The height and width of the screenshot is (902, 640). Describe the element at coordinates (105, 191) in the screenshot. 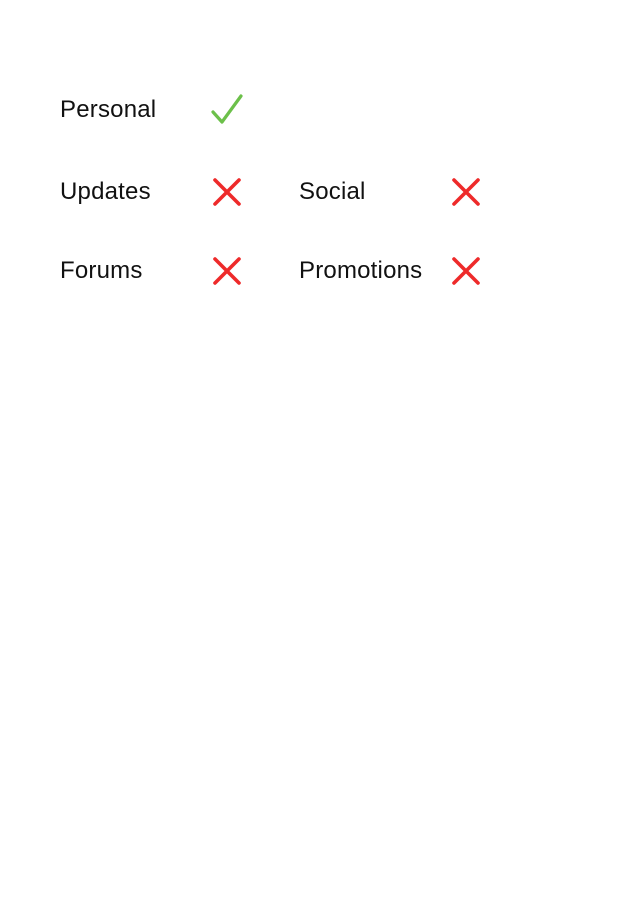

I see `category-label-updates: Updates` at that location.